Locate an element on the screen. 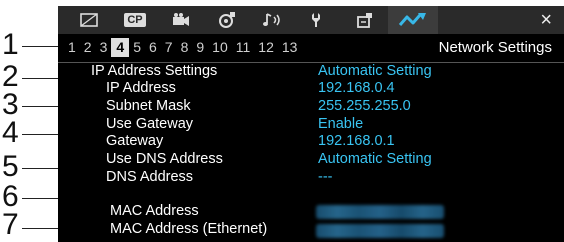 Image resolution: width=564 pixels, height=242 pixels. page-7: 7 is located at coordinates (169, 47).